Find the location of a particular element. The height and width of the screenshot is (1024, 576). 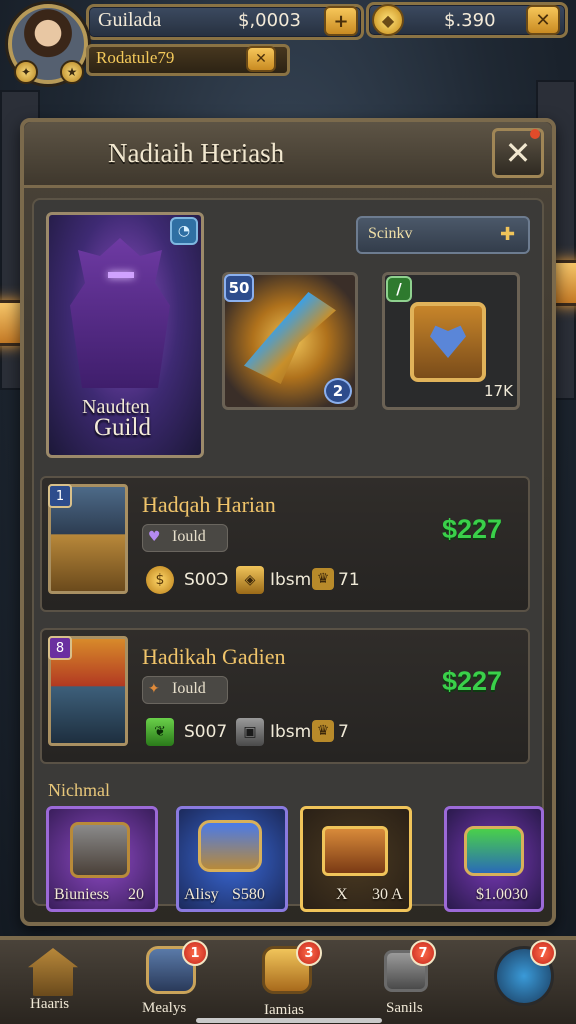

hero-rank-text: 8 is located at coordinates (60, 648).